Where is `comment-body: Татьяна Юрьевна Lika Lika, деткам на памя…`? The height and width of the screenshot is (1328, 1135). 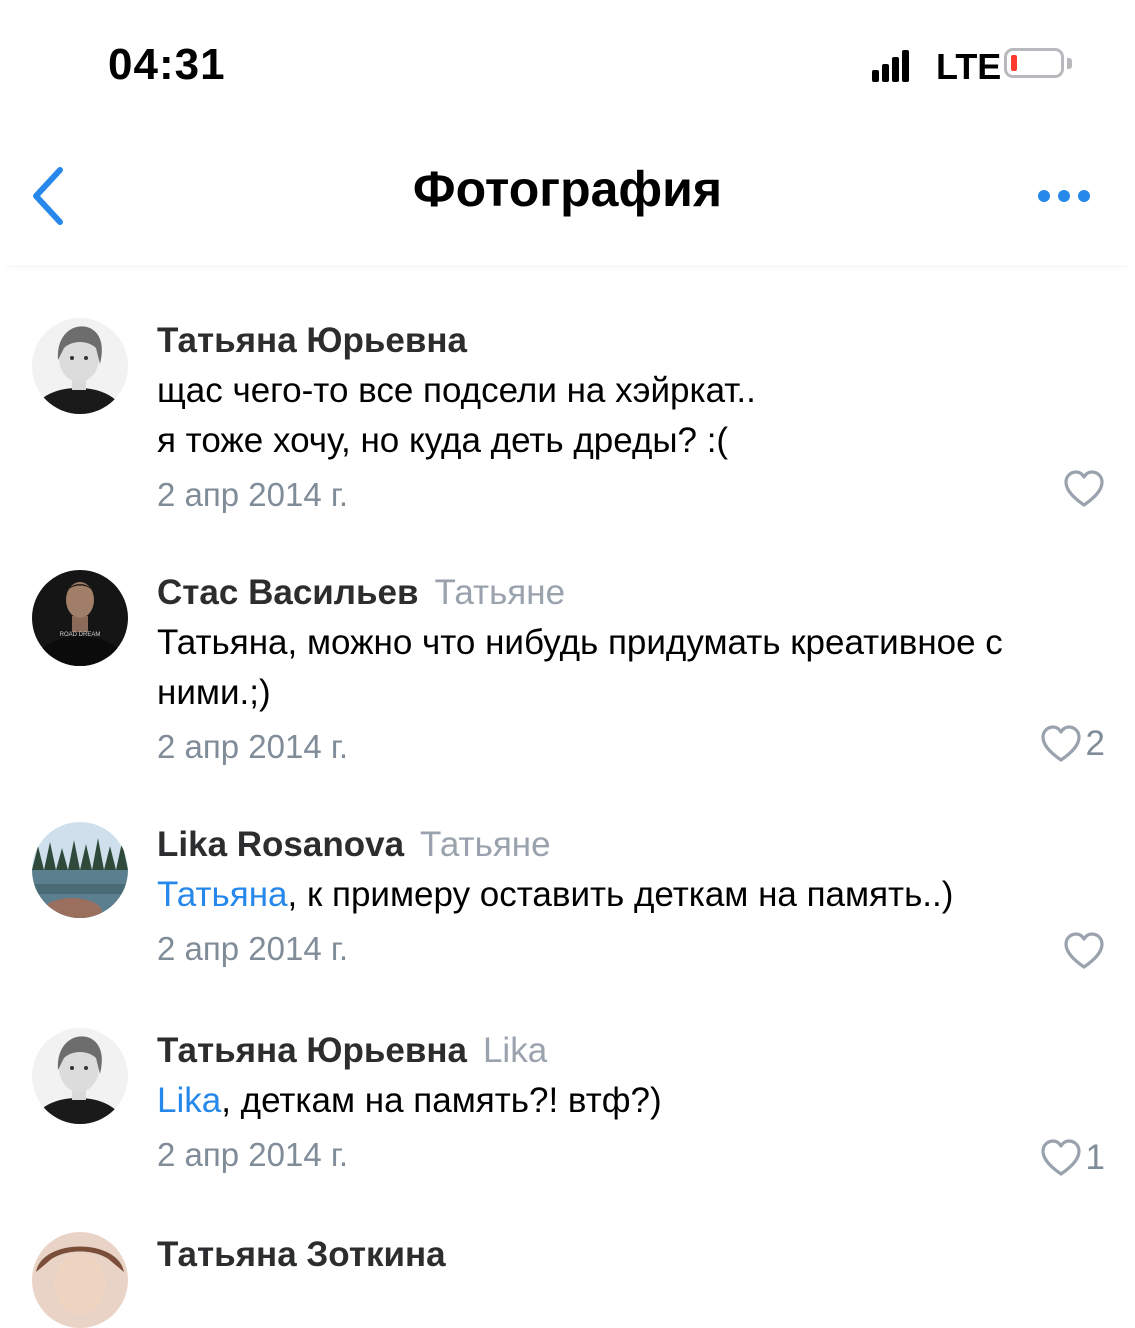 comment-body: Татьяна Юрьевна Lika Lika, деткам на памя… is located at coordinates (630, 1103).